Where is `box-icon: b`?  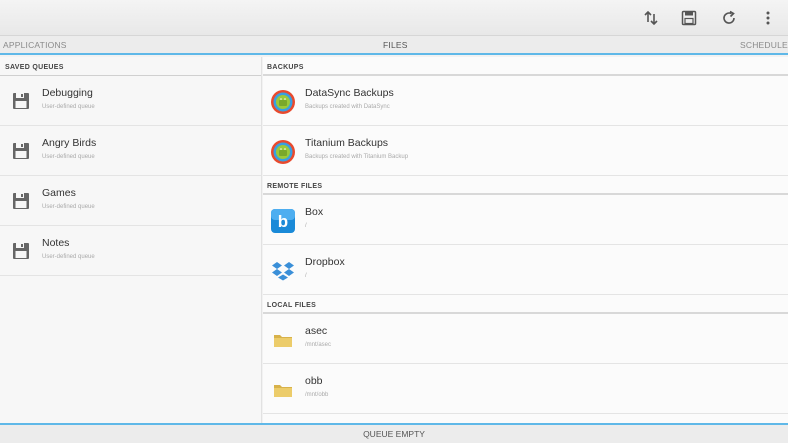
box-icon: b is located at coordinates (283, 221).